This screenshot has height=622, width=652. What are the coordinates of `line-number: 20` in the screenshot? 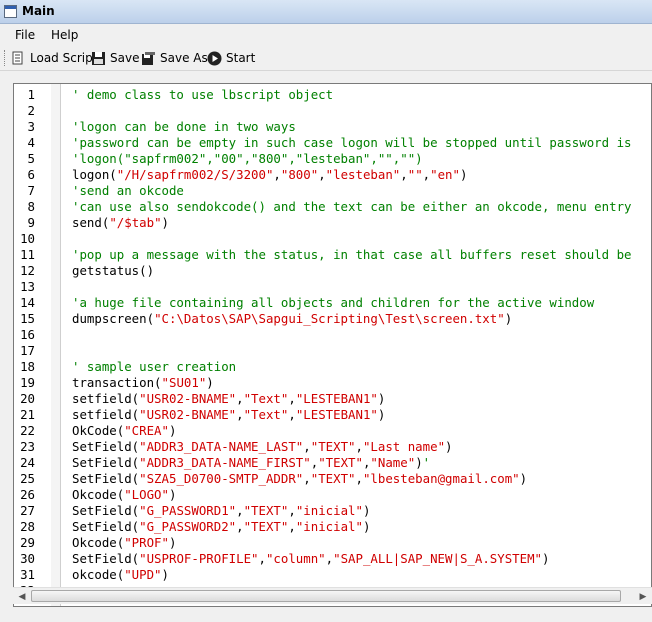 It's located at (27, 398).